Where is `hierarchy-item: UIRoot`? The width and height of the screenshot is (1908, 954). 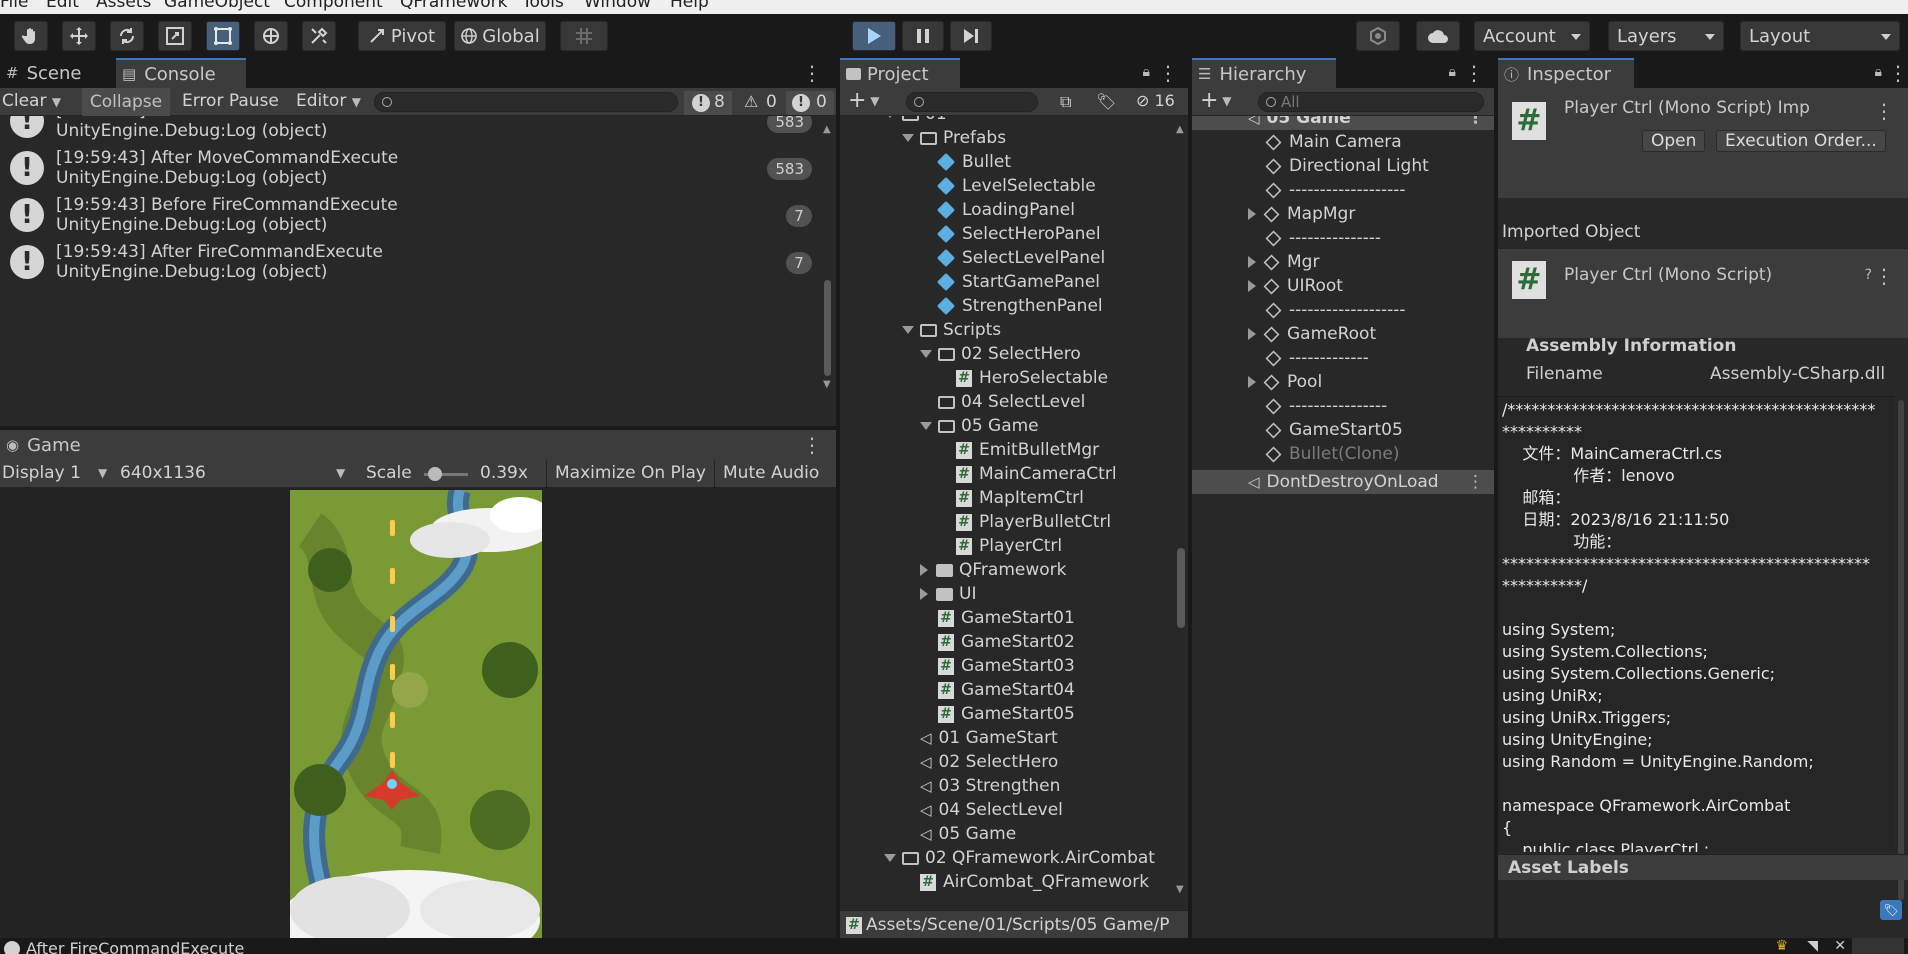 hierarchy-item: UIRoot is located at coordinates (1343, 286).